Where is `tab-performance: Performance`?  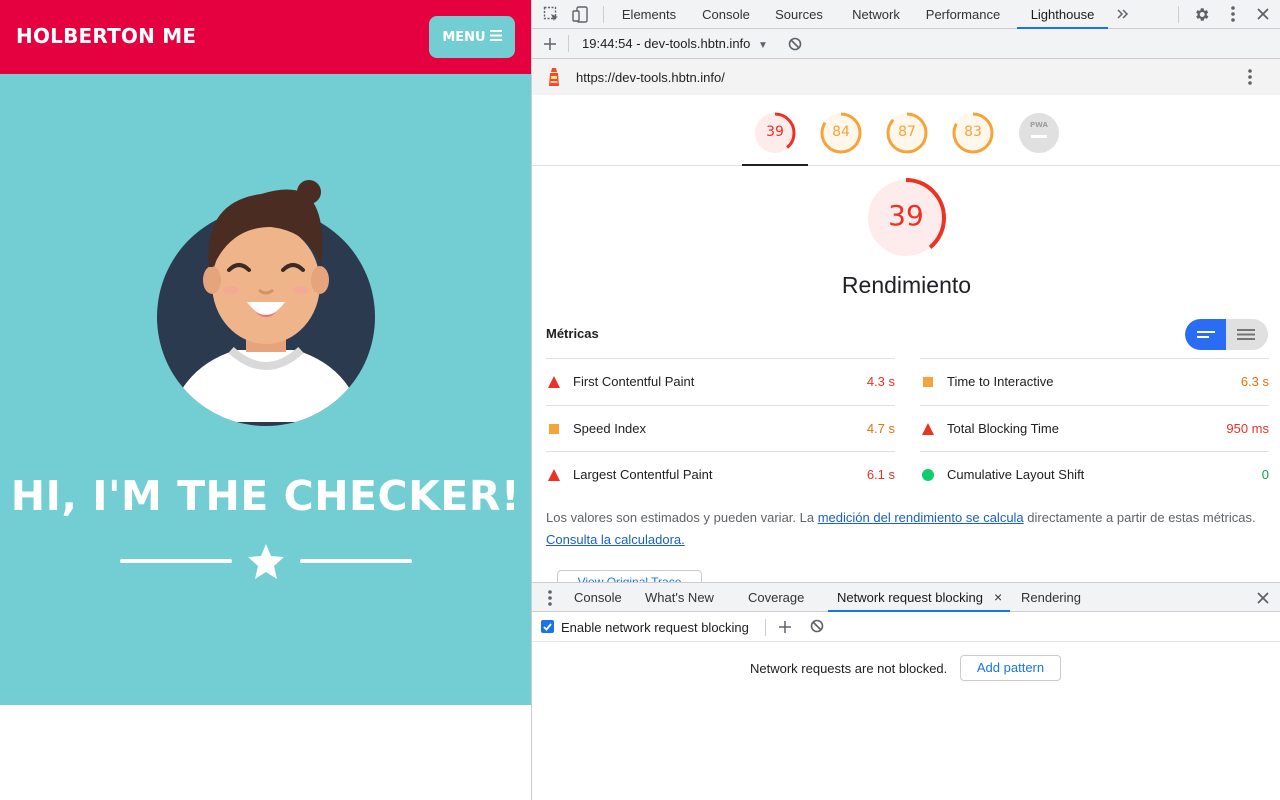 tab-performance: Performance is located at coordinates (963, 14).